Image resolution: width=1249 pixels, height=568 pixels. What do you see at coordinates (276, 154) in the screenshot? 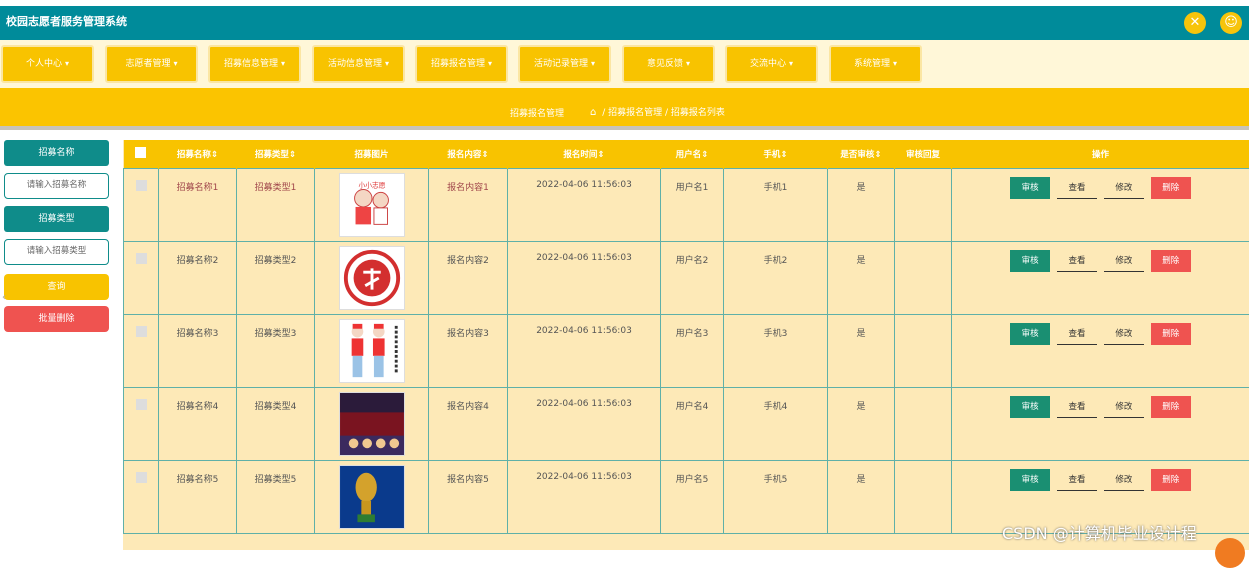
I see `col-recruitment-type: 招募类型⇕` at bounding box center [276, 154].